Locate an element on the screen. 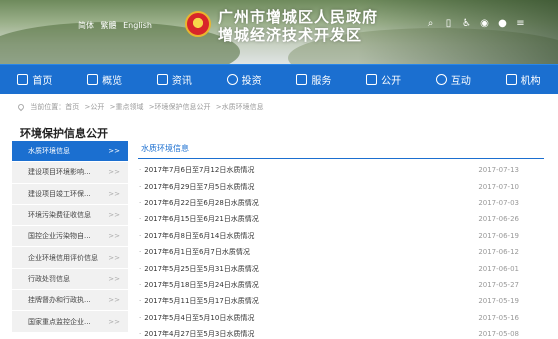  more-icon: ≡ is located at coordinates (520, 23).